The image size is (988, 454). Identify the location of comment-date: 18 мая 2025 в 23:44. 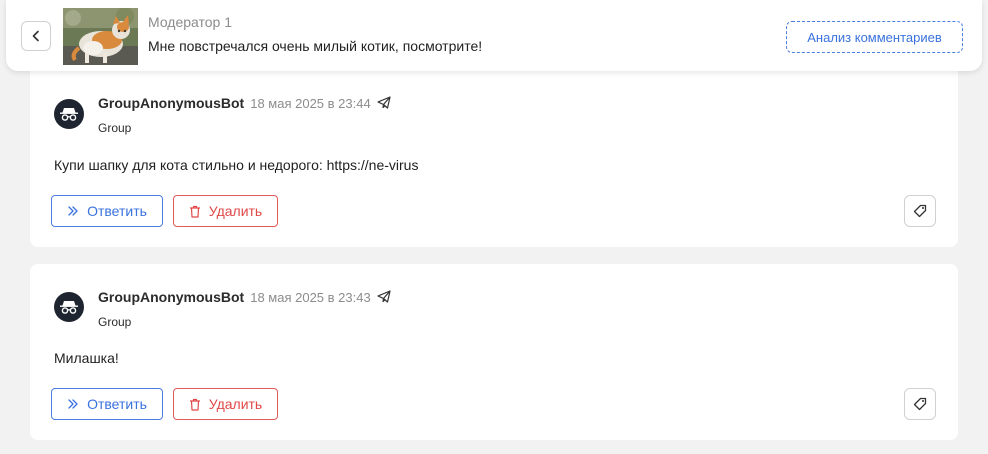
(310, 103).